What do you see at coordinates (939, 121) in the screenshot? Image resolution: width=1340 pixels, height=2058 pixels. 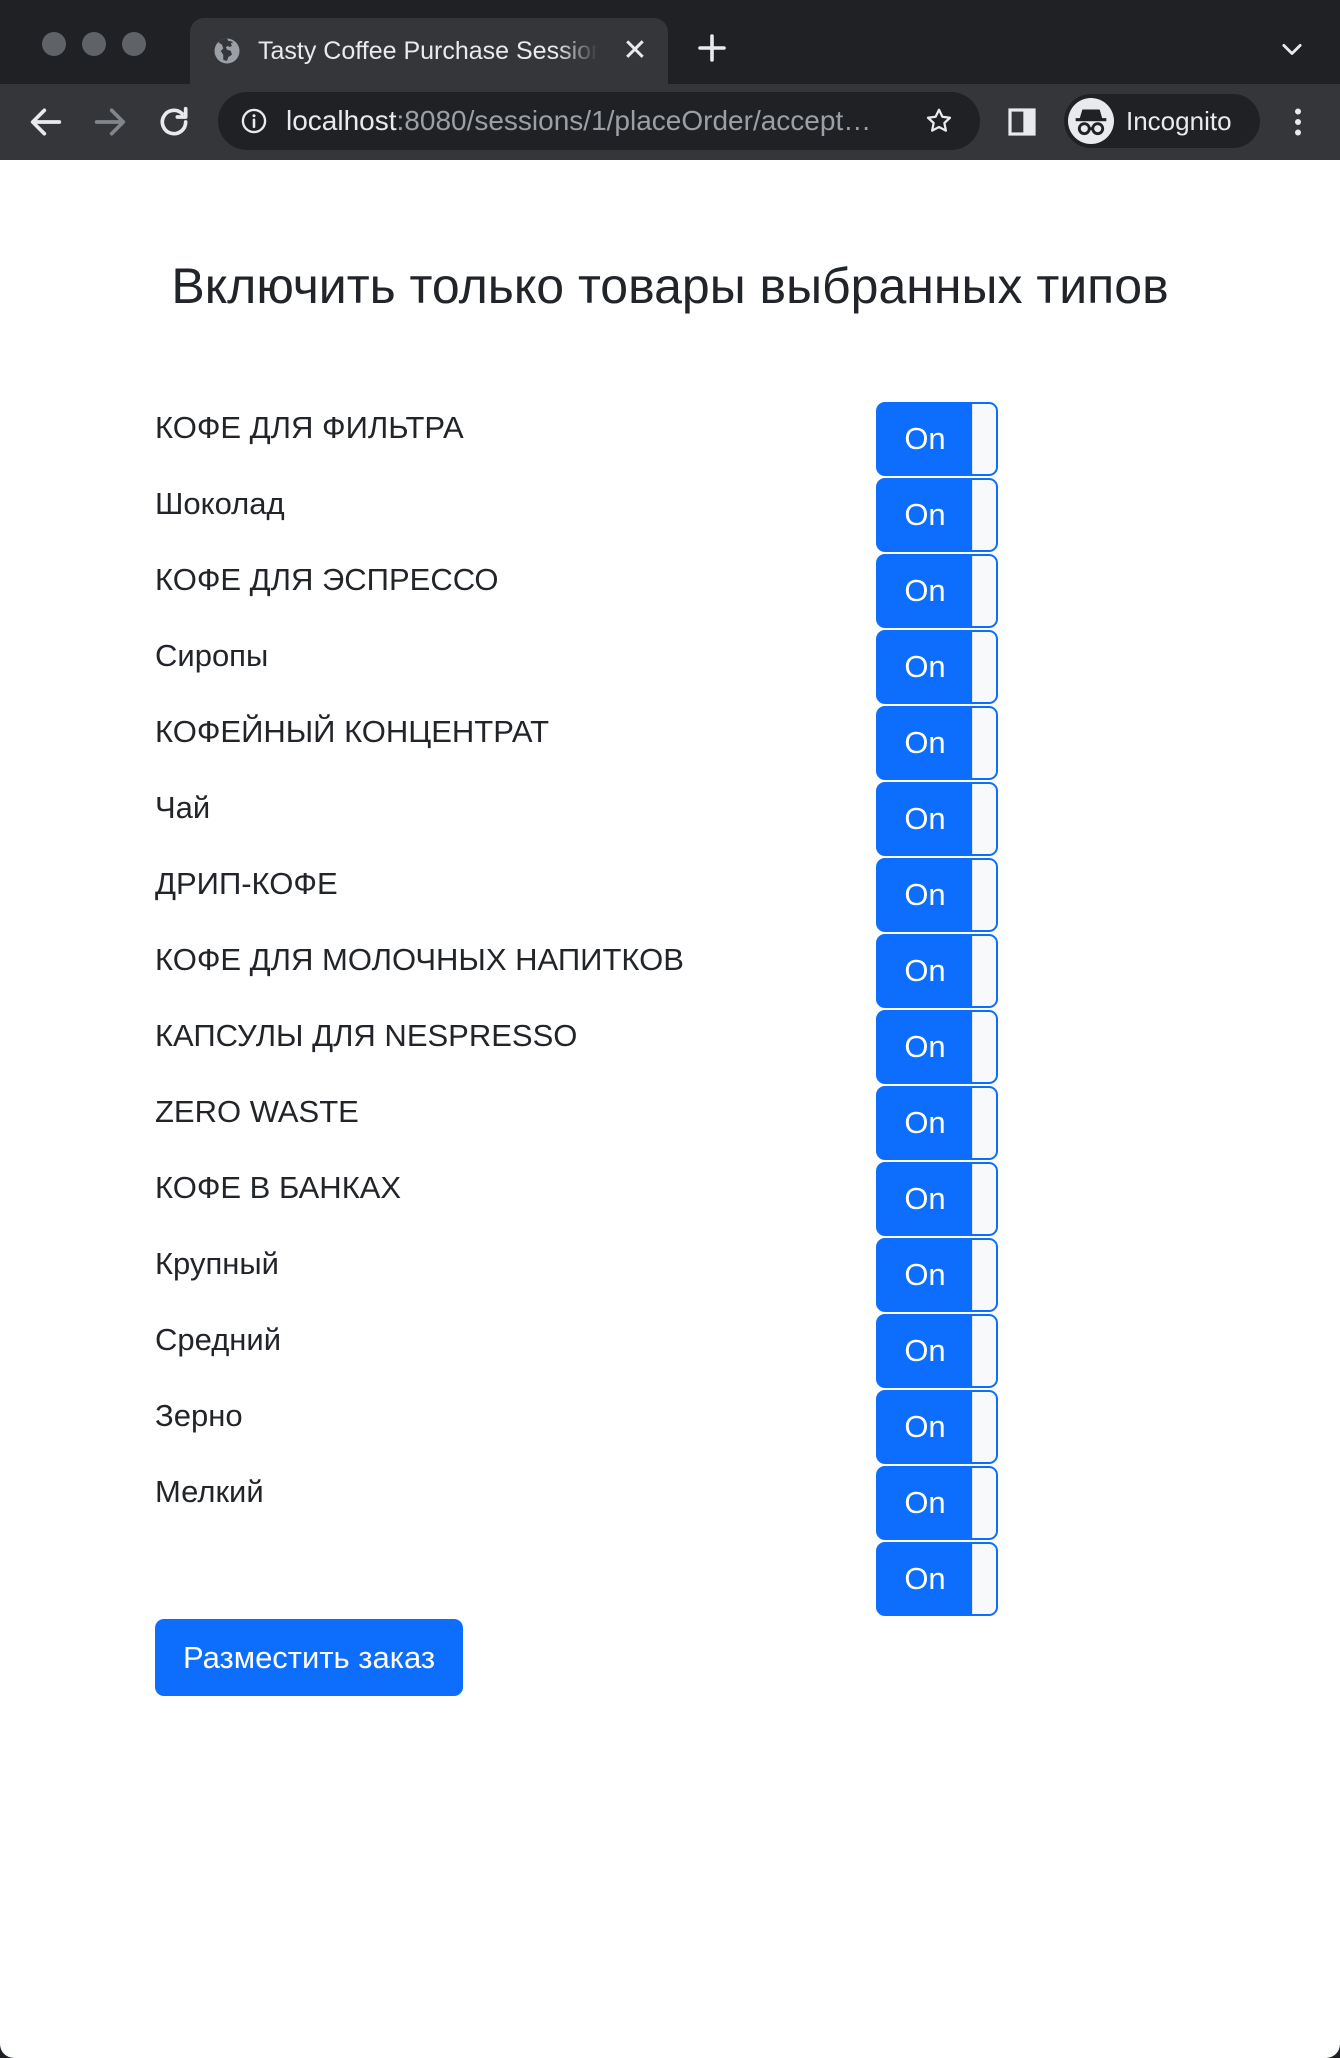 I see `bookmark-star-icon` at bounding box center [939, 121].